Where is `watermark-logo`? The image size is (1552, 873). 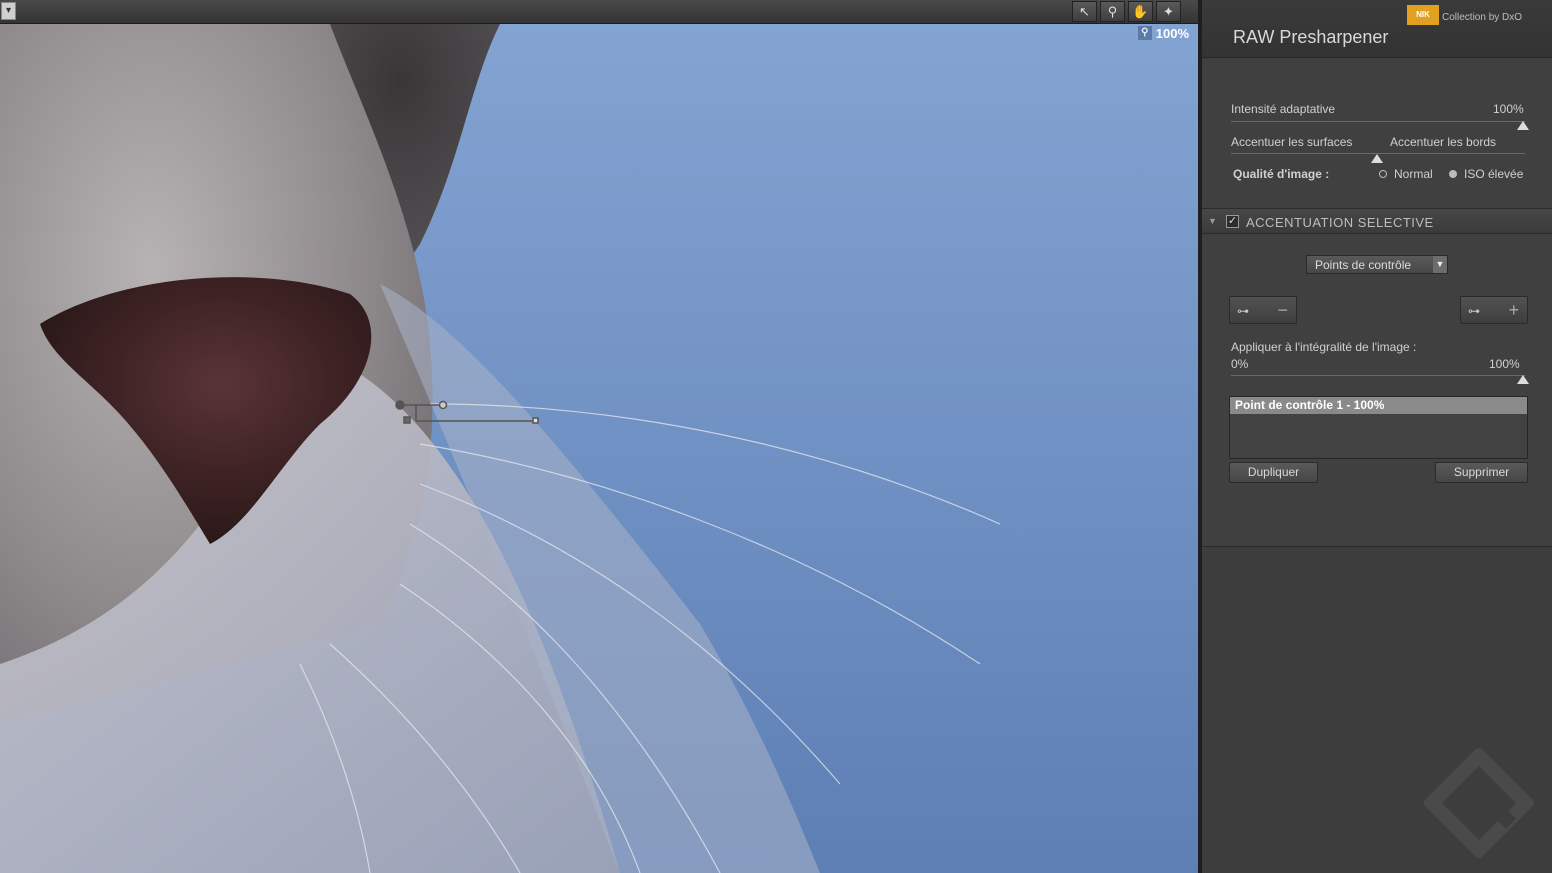
watermark-logo is located at coordinates (1479, 803).